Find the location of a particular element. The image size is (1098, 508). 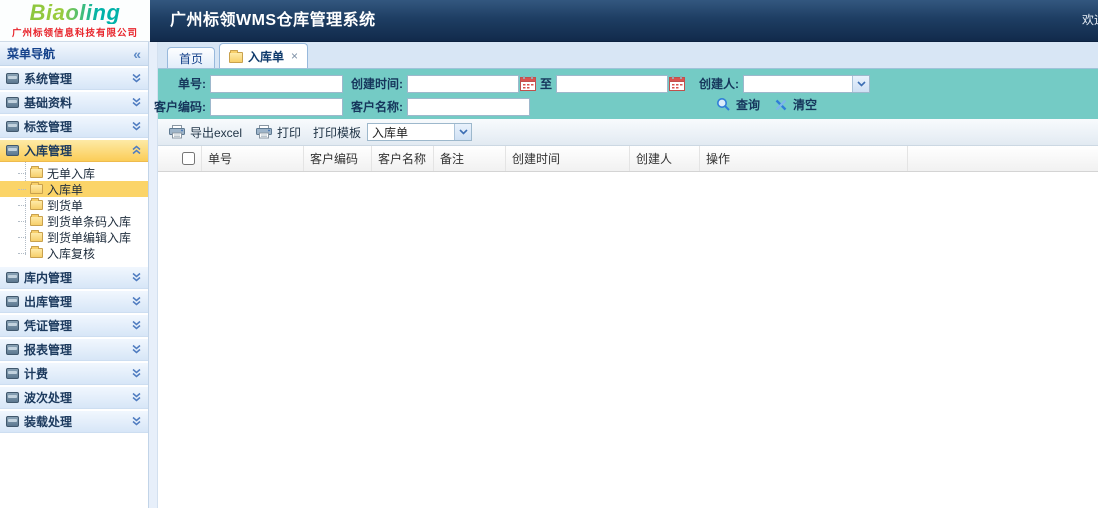

customer-code-label: 客户编码: is located at coordinates (180, 107).